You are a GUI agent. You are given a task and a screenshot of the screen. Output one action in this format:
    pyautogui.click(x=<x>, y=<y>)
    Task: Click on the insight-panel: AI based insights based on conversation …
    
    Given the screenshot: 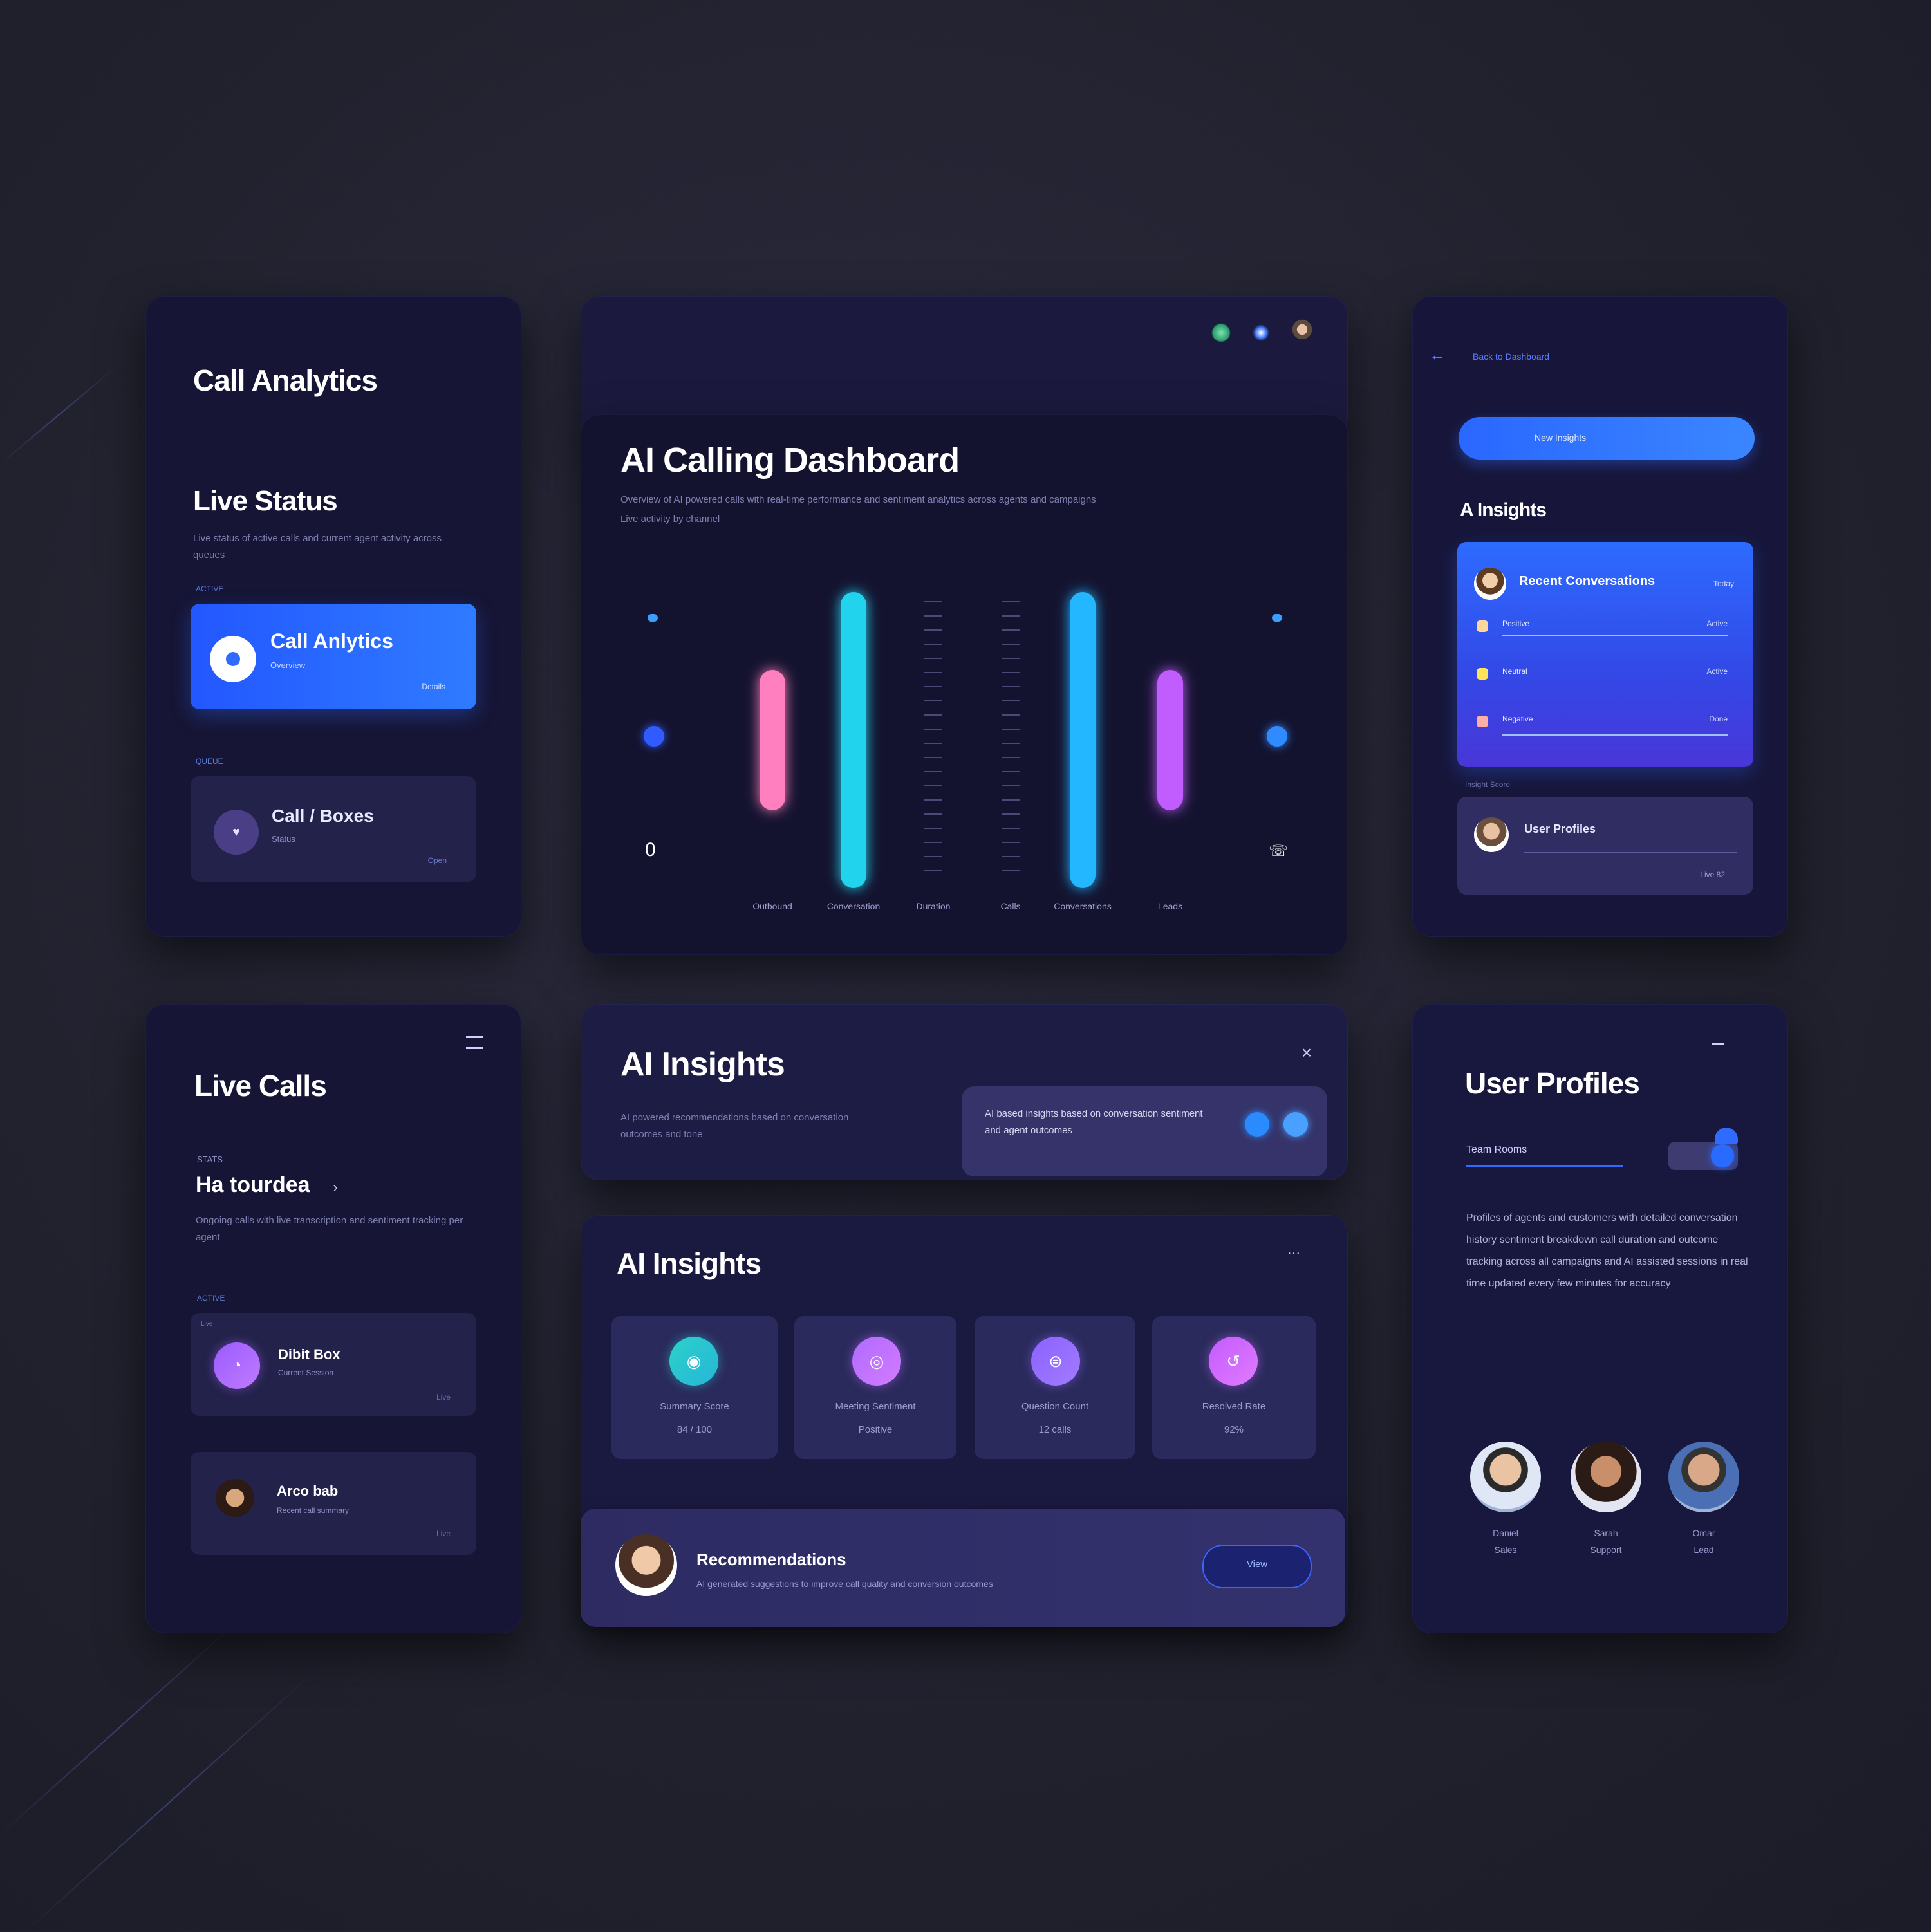 What is the action you would take?
    pyautogui.click(x=1145, y=1131)
    